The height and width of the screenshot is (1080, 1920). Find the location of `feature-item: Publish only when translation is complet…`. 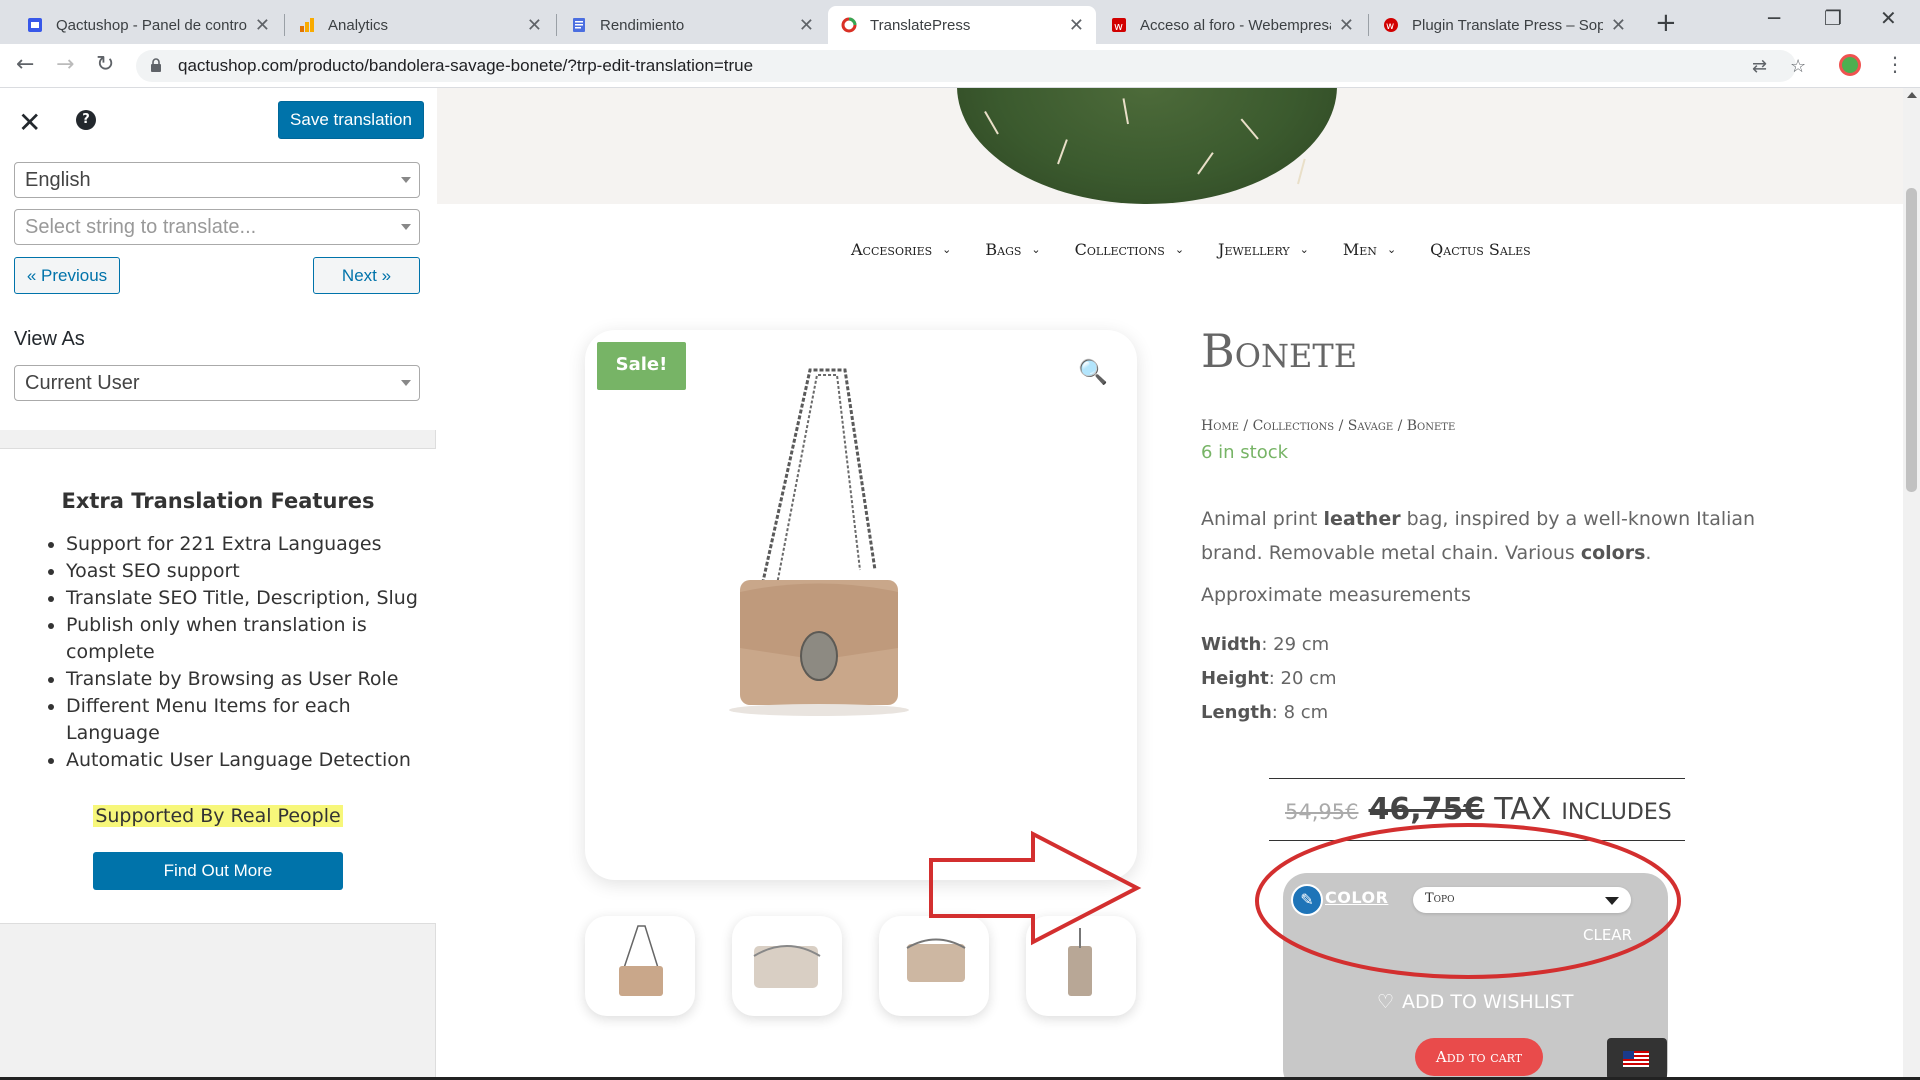

feature-item: Publish only when translation is complet… is located at coordinates (244, 639).